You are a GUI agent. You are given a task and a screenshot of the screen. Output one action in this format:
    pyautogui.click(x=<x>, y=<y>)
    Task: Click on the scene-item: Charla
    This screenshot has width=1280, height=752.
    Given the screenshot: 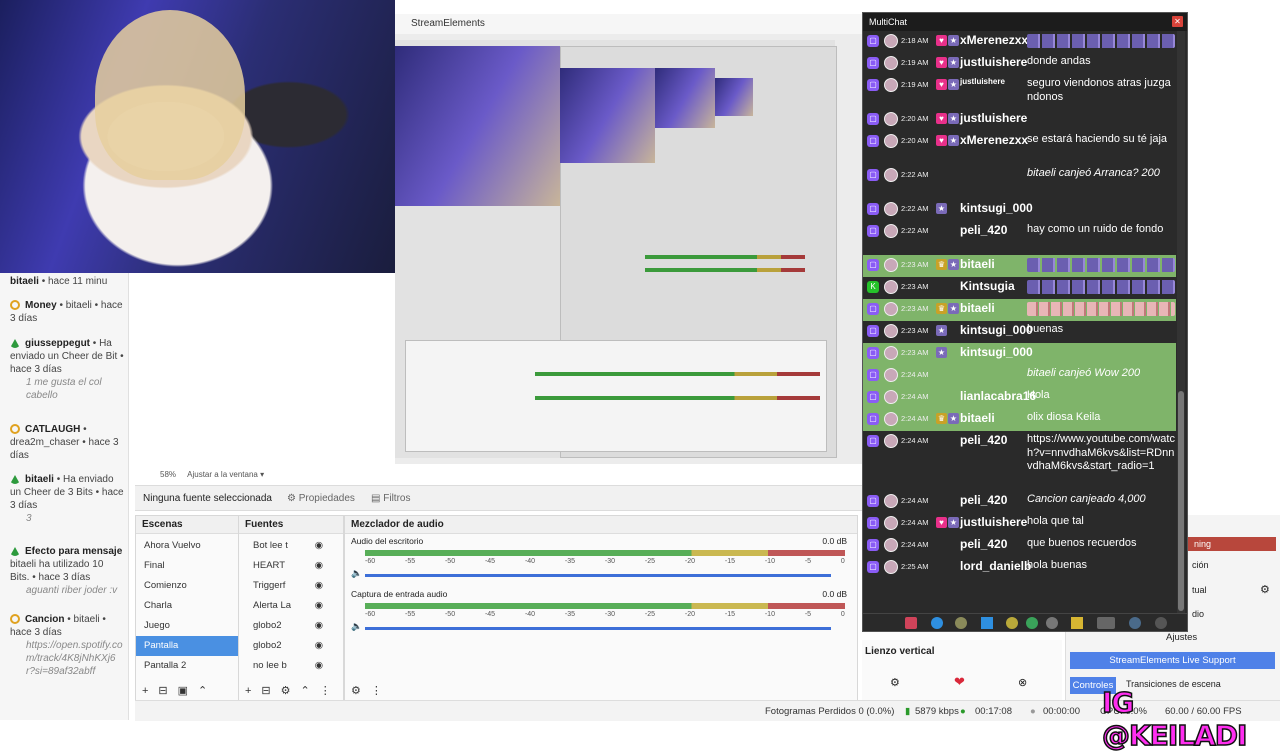 What is the action you would take?
    pyautogui.click(x=187, y=606)
    